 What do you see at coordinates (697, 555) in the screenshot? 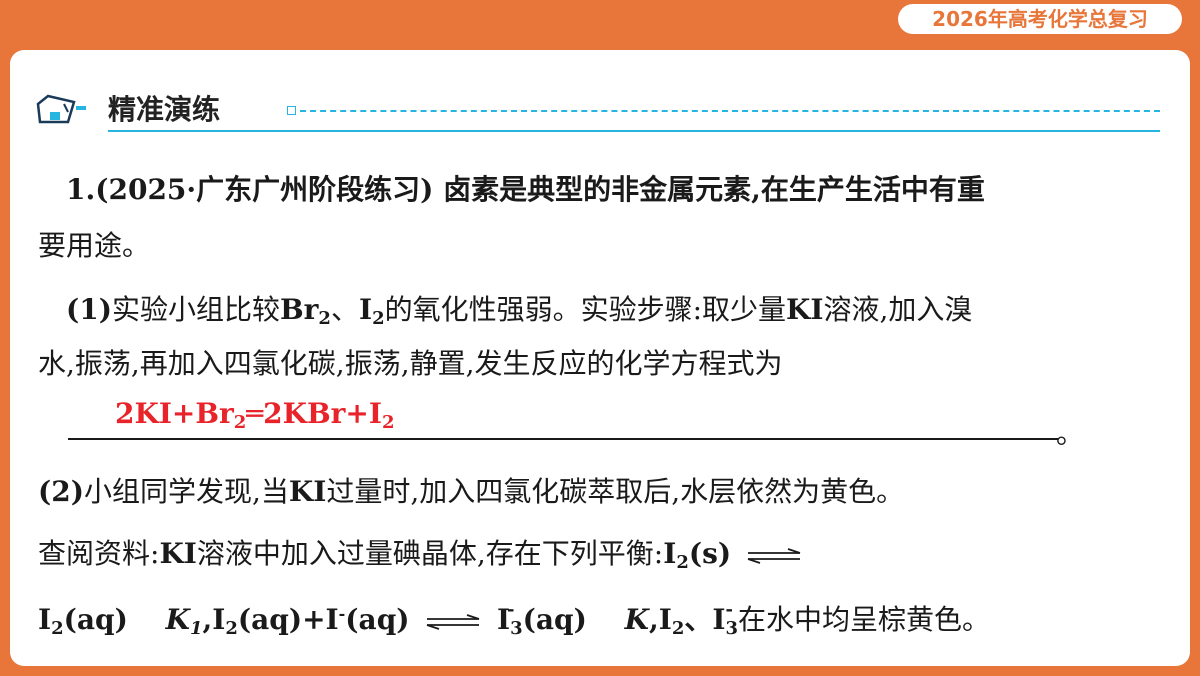
I see `i2-solid: I2(s)` at bounding box center [697, 555].